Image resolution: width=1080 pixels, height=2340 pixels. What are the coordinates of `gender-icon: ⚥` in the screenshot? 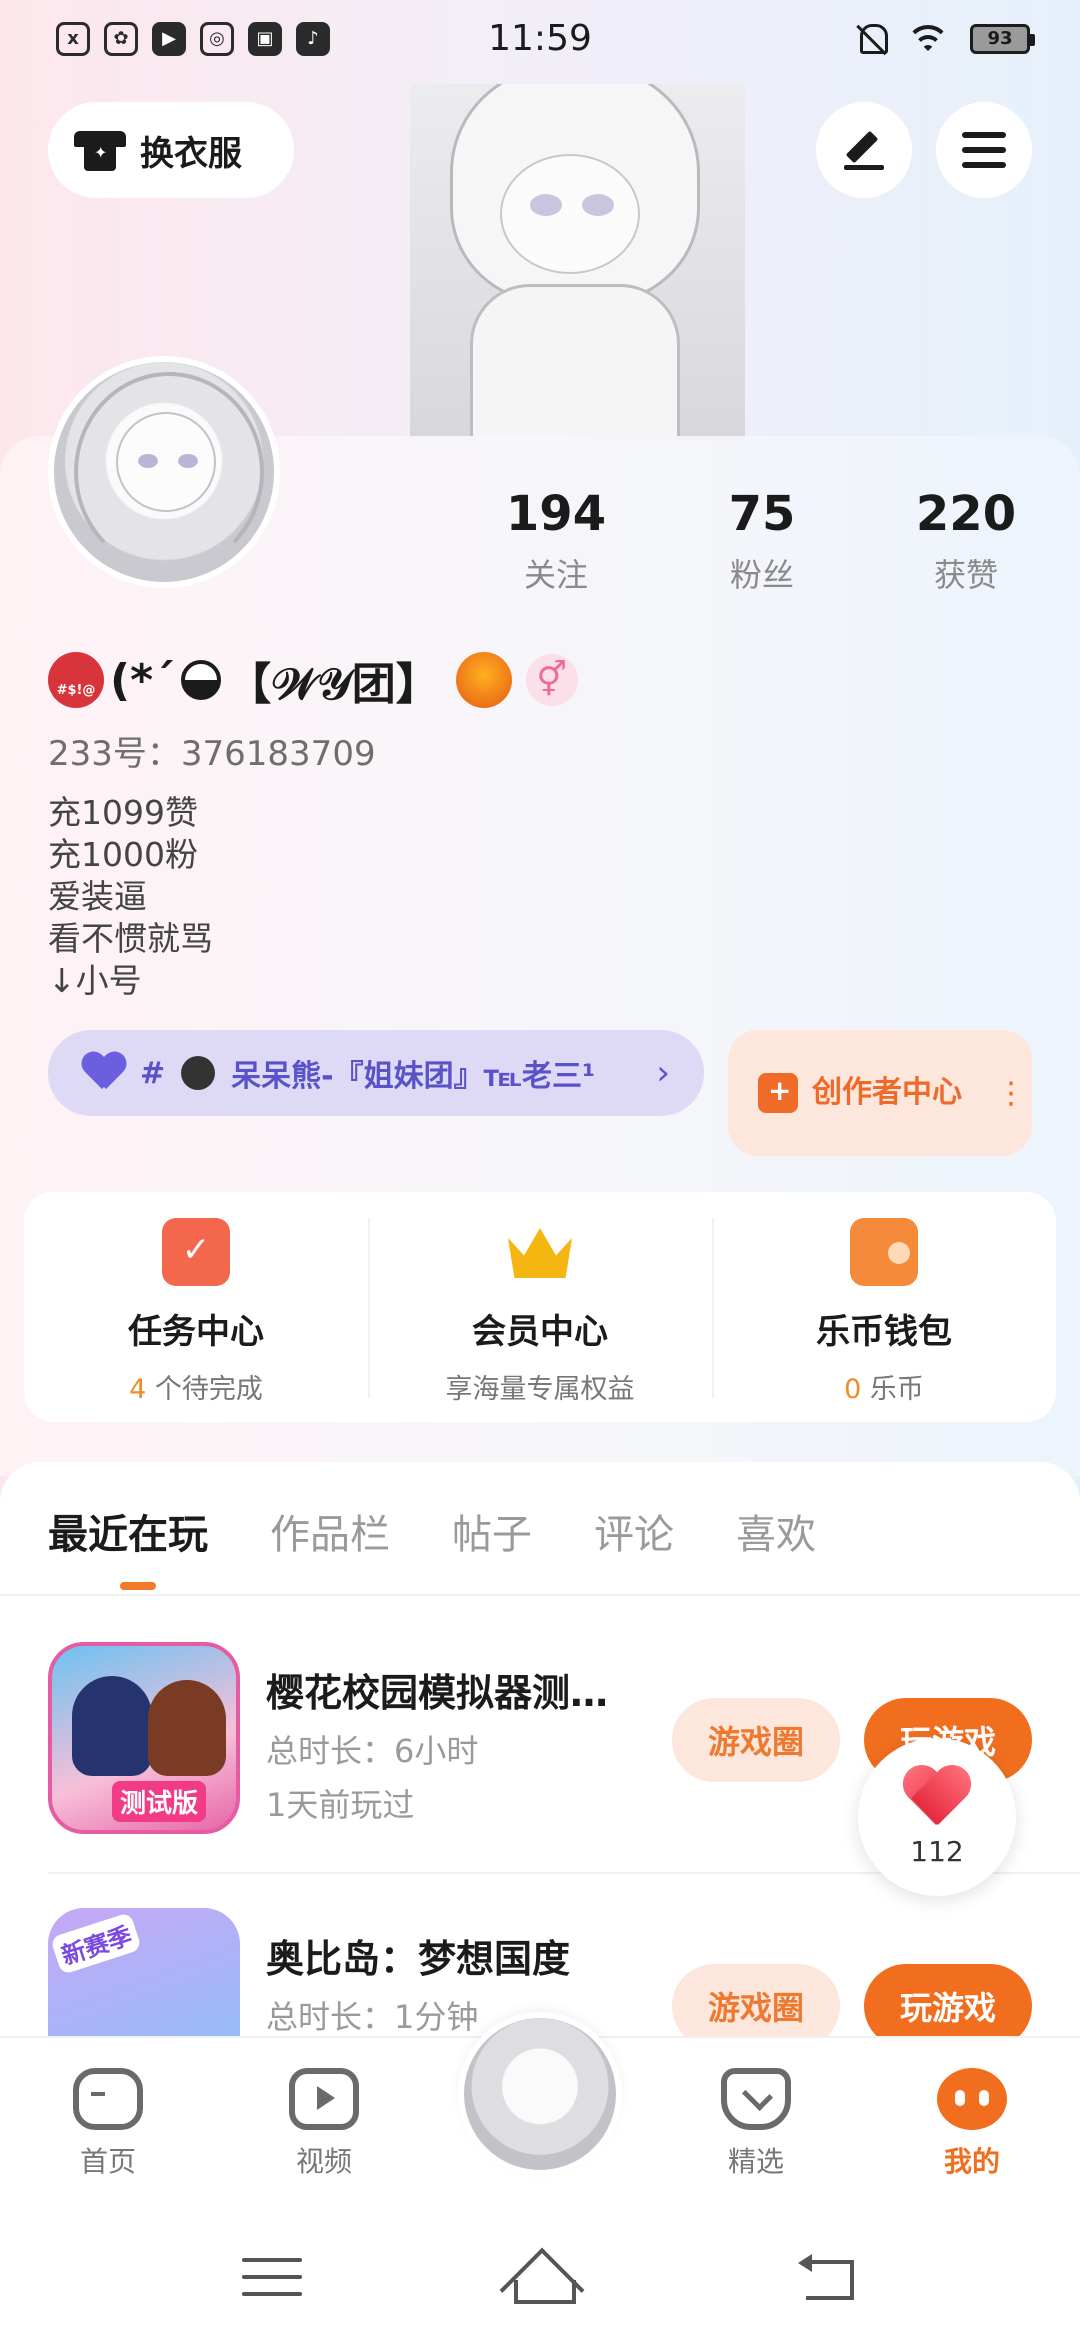 It's located at (551, 680).